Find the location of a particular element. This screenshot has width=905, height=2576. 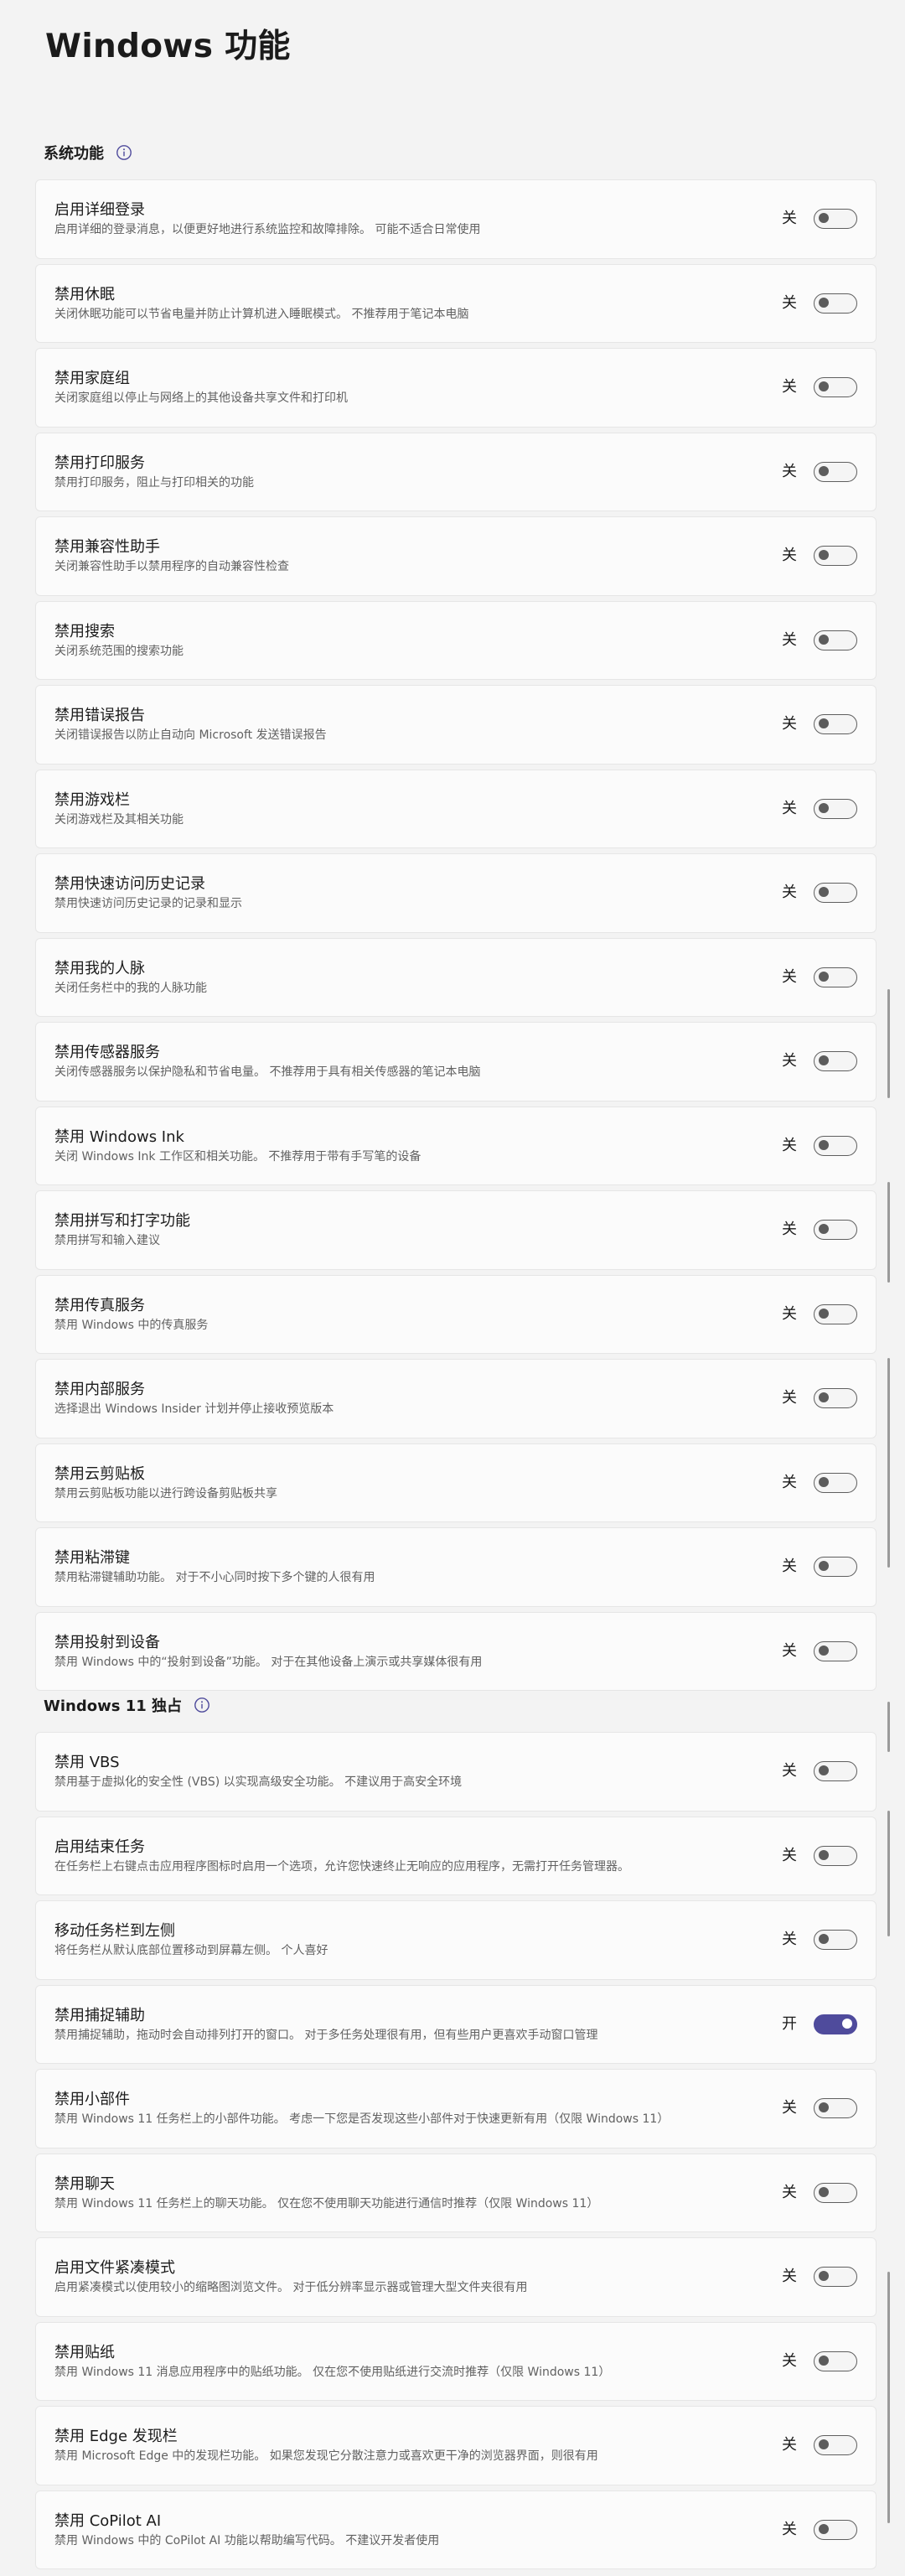

section-title: Windows 11 独占 is located at coordinates (113, 1706).